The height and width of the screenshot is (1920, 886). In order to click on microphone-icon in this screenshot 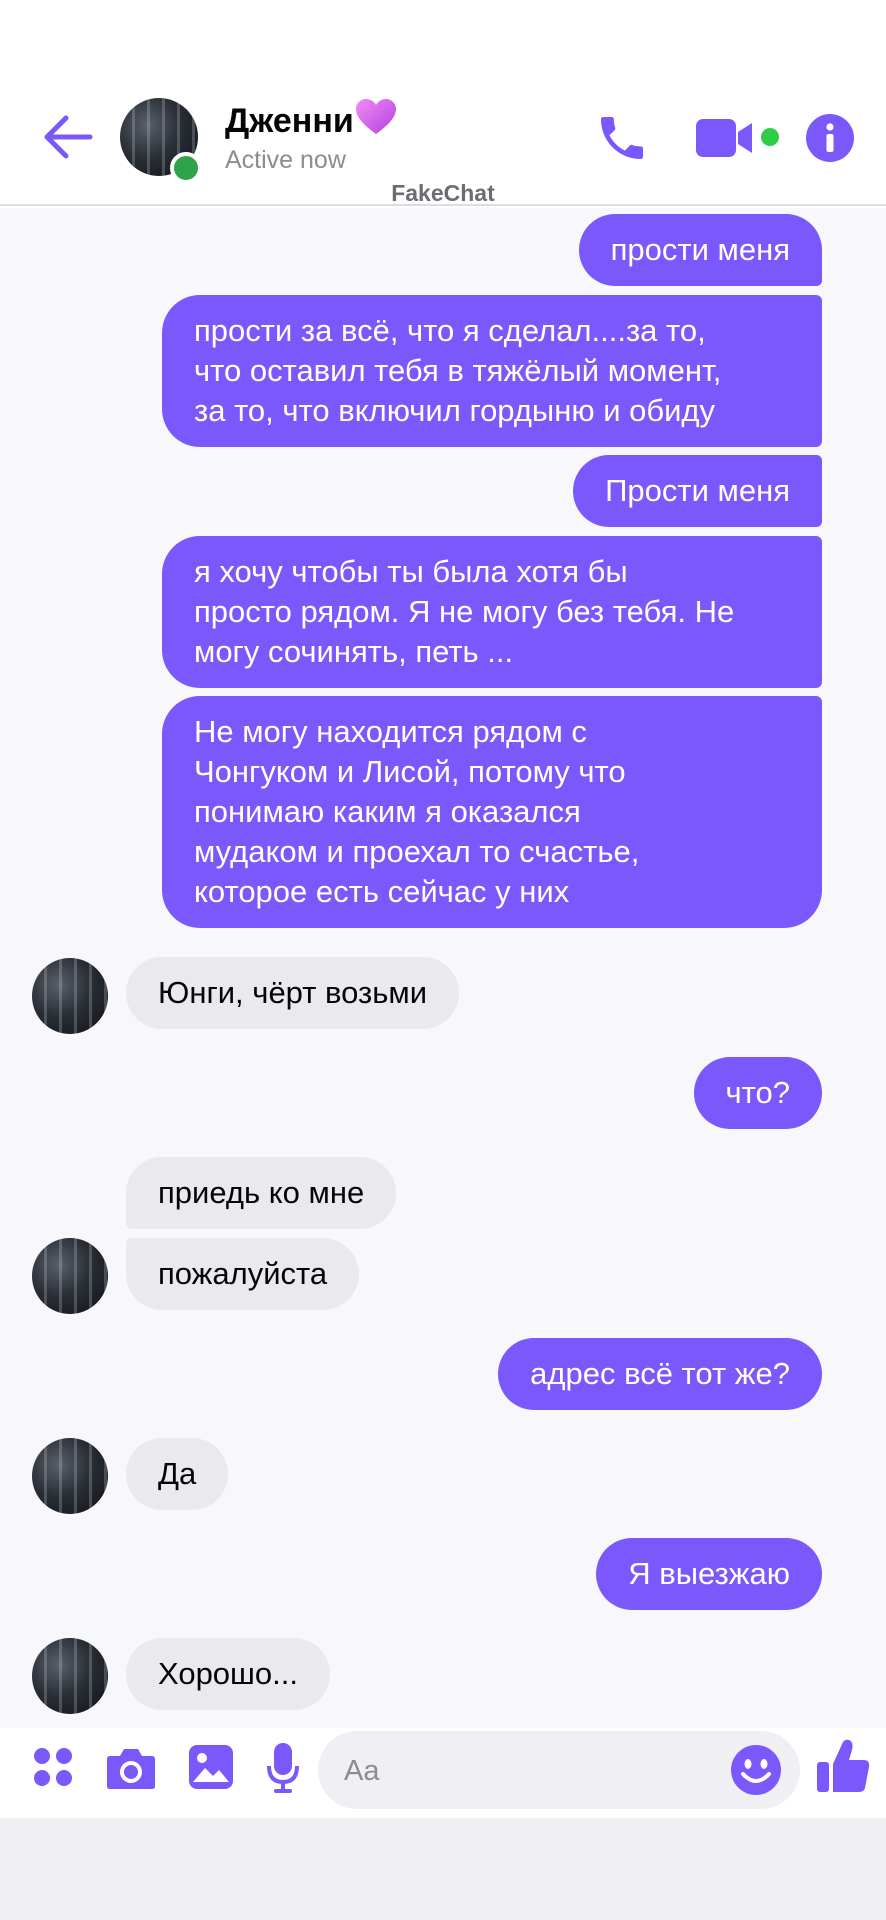, I will do `click(283, 1768)`.